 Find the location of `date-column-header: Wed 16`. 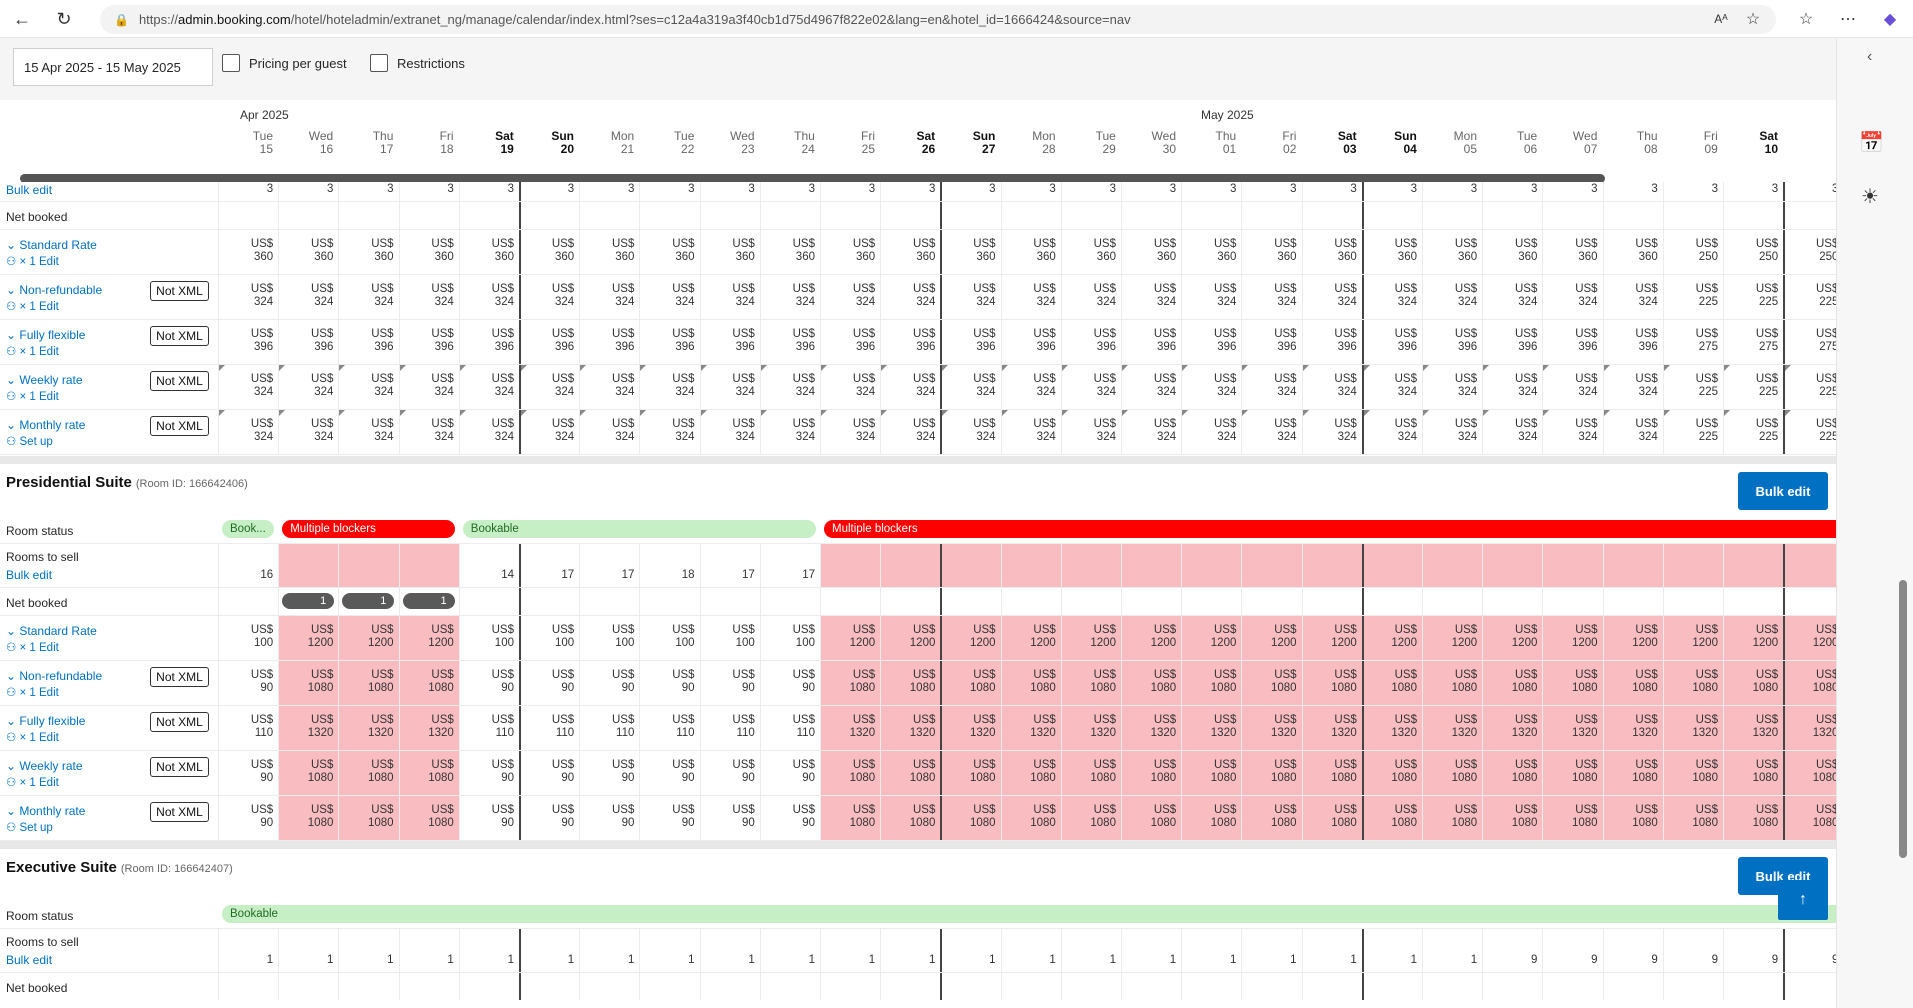

date-column-header: Wed 16 is located at coordinates (308, 143).